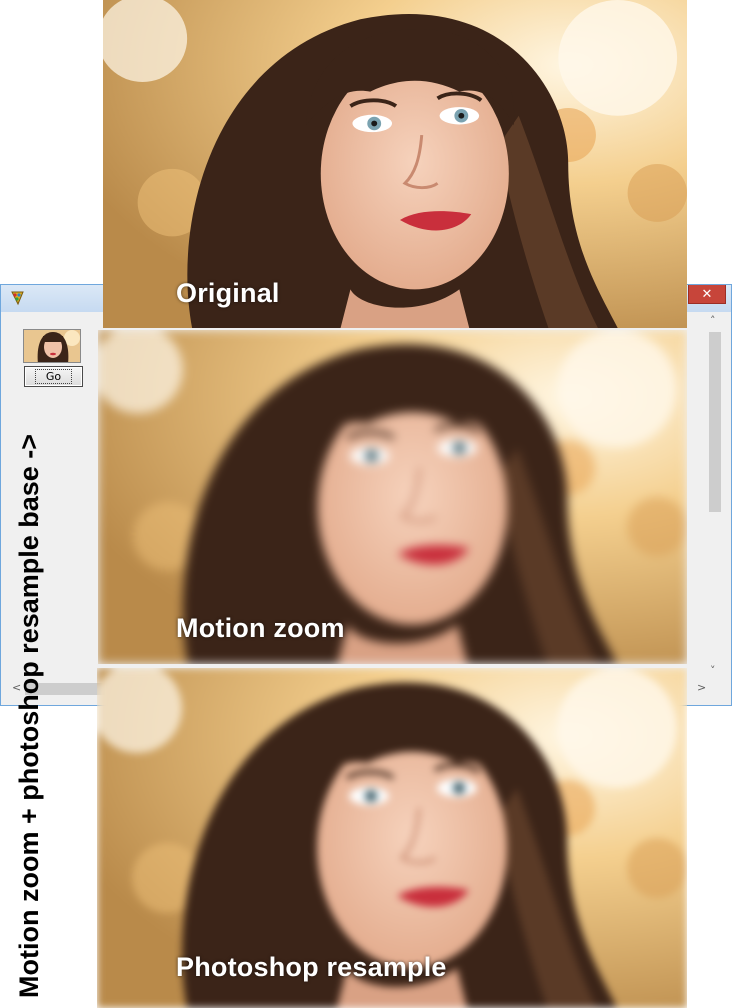  I want to click on close-icon: ✕, so click(707, 294).